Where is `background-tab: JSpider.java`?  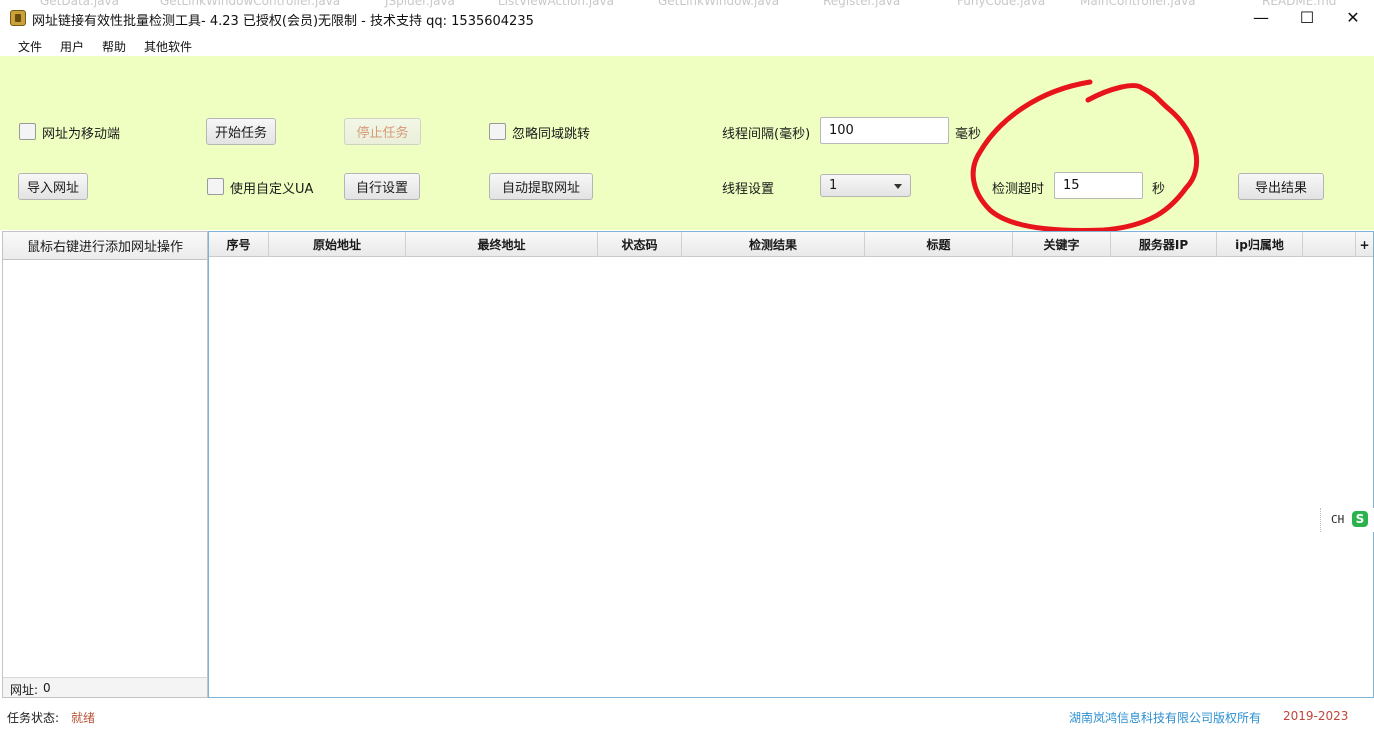
background-tab: JSpider.java is located at coordinates (420, 4).